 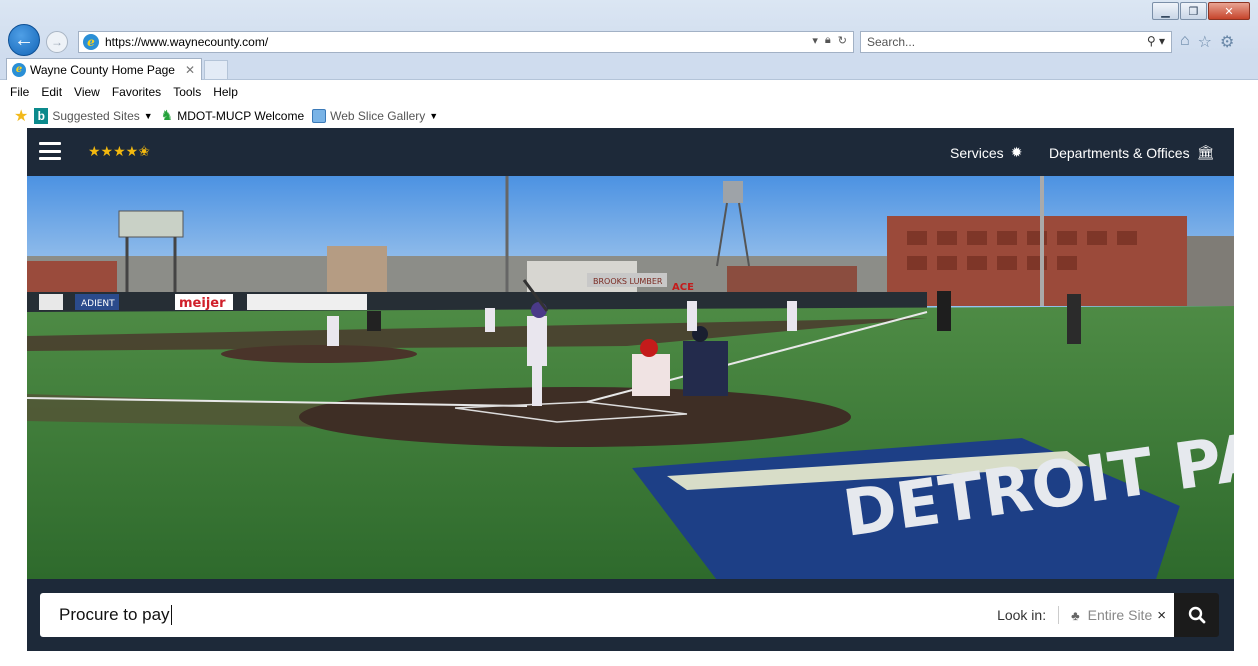 I want to click on gear-icon: ⚙, so click(x=1227, y=42).